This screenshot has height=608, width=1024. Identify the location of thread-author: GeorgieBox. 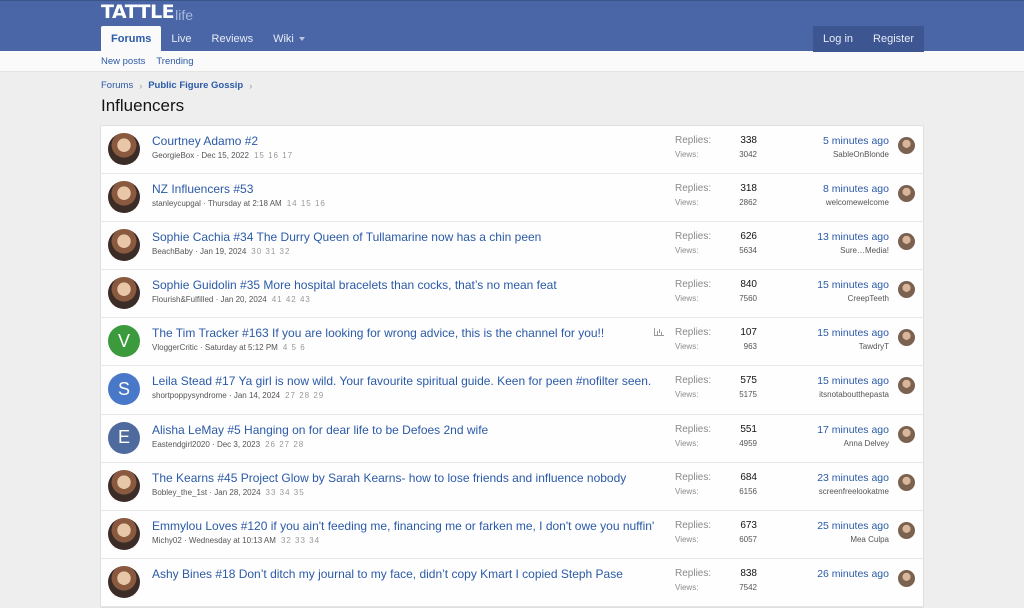
(173, 155).